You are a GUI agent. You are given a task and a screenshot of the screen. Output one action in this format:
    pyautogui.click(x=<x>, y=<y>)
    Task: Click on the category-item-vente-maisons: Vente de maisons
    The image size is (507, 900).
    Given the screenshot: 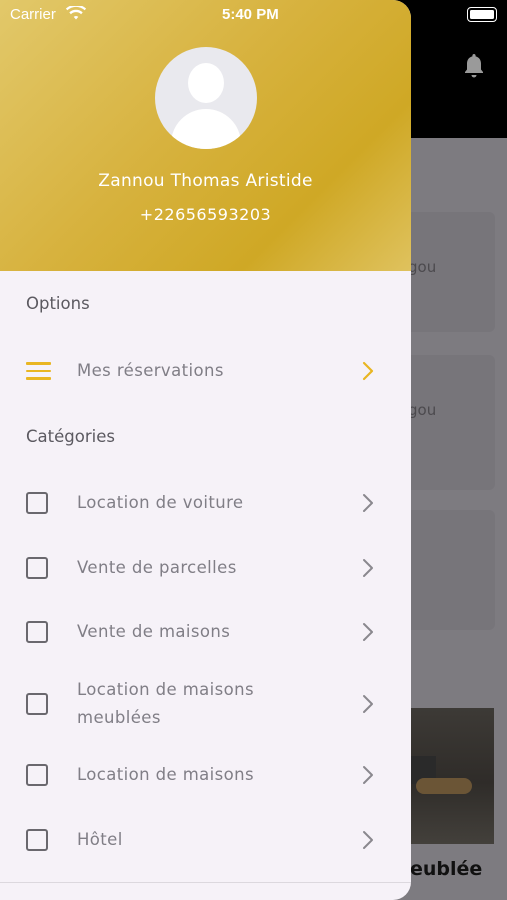 What is the action you would take?
    pyautogui.click(x=205, y=632)
    